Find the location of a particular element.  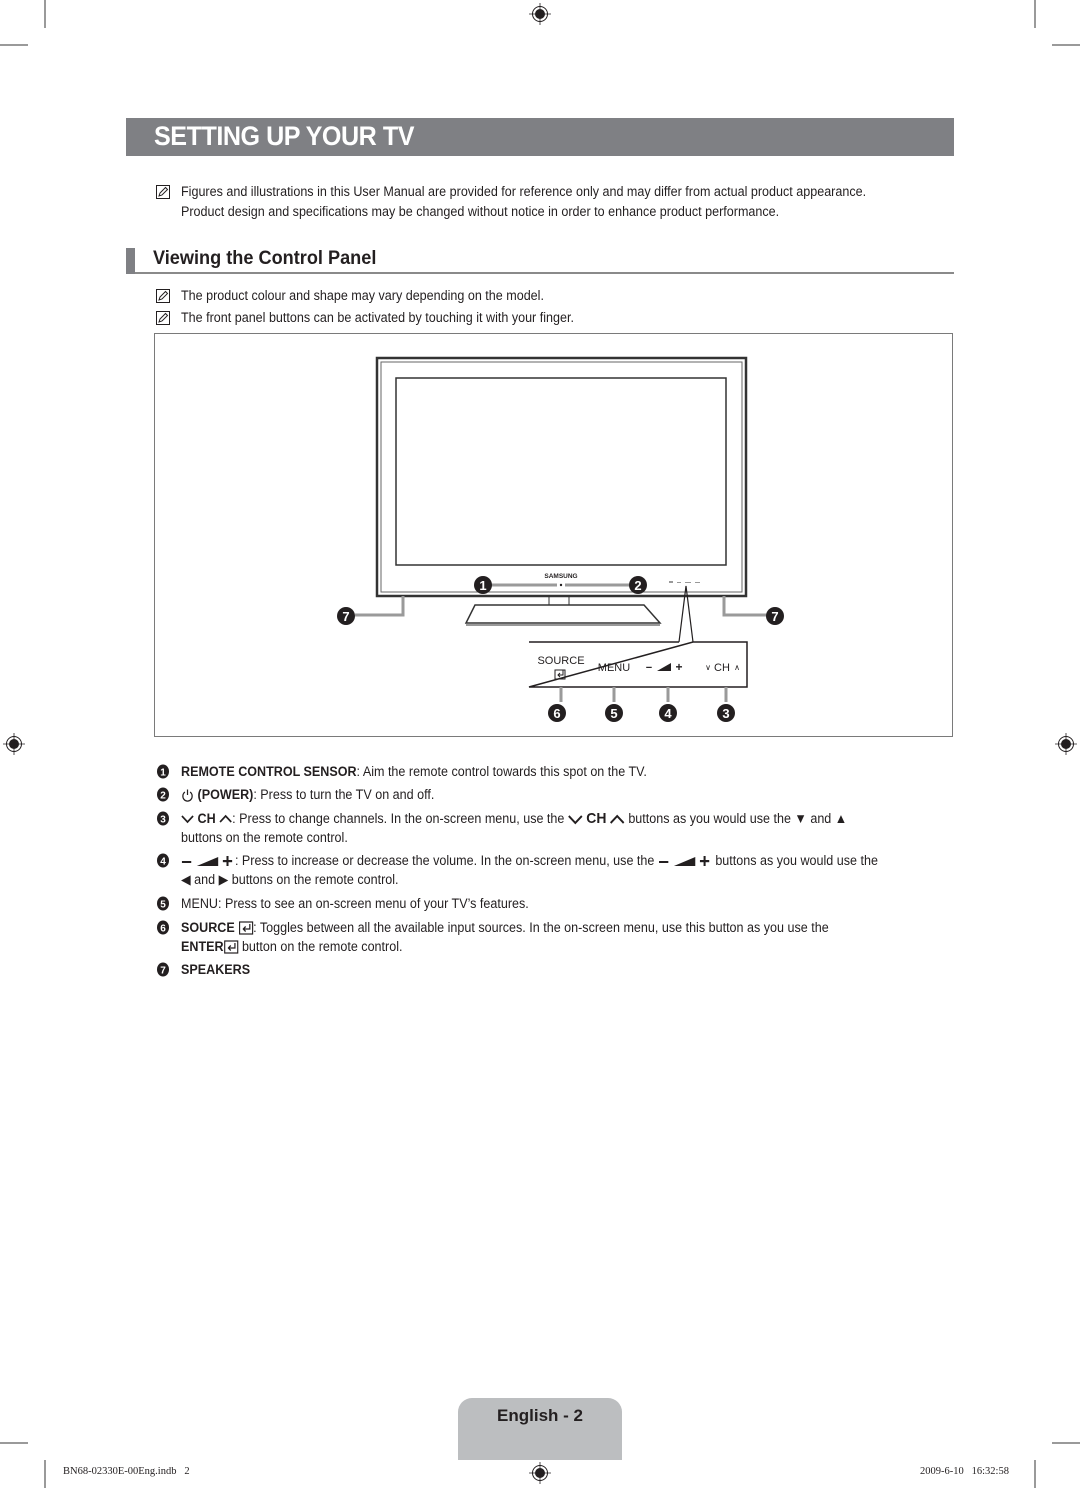

callout-badge-4: 4 is located at coordinates (668, 713).